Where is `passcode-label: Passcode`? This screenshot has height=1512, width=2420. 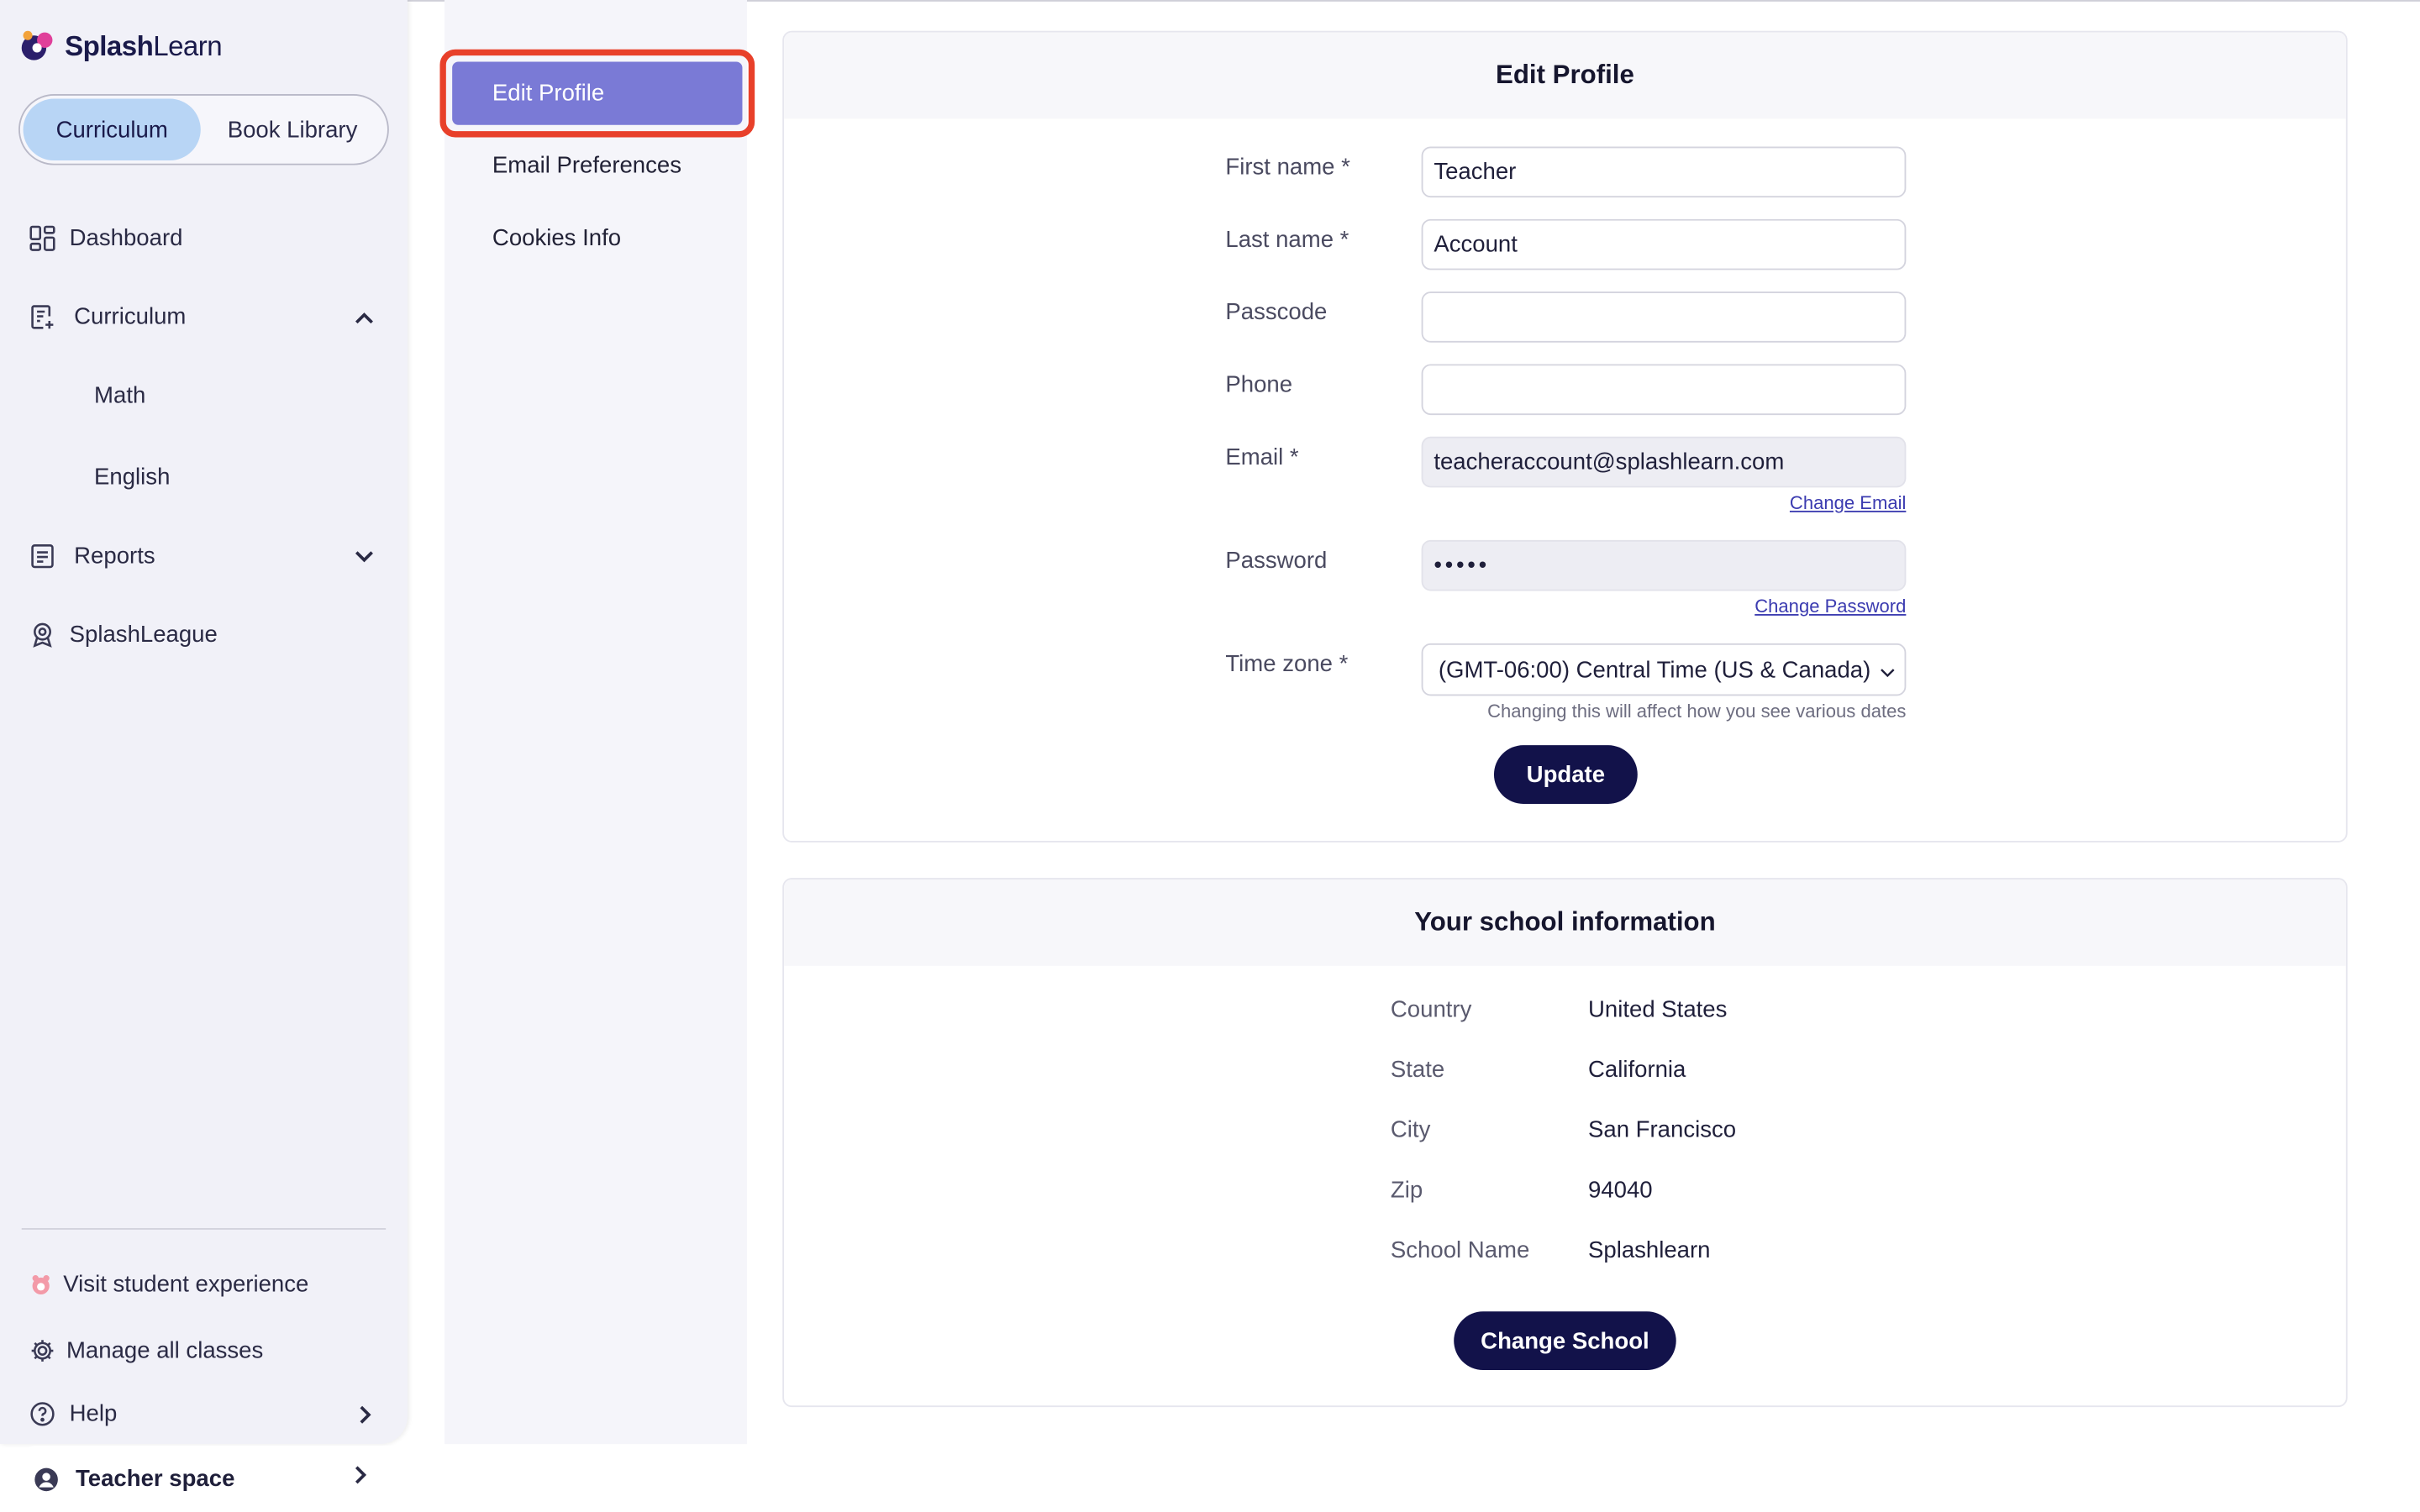 passcode-label: Passcode is located at coordinates (1276, 312).